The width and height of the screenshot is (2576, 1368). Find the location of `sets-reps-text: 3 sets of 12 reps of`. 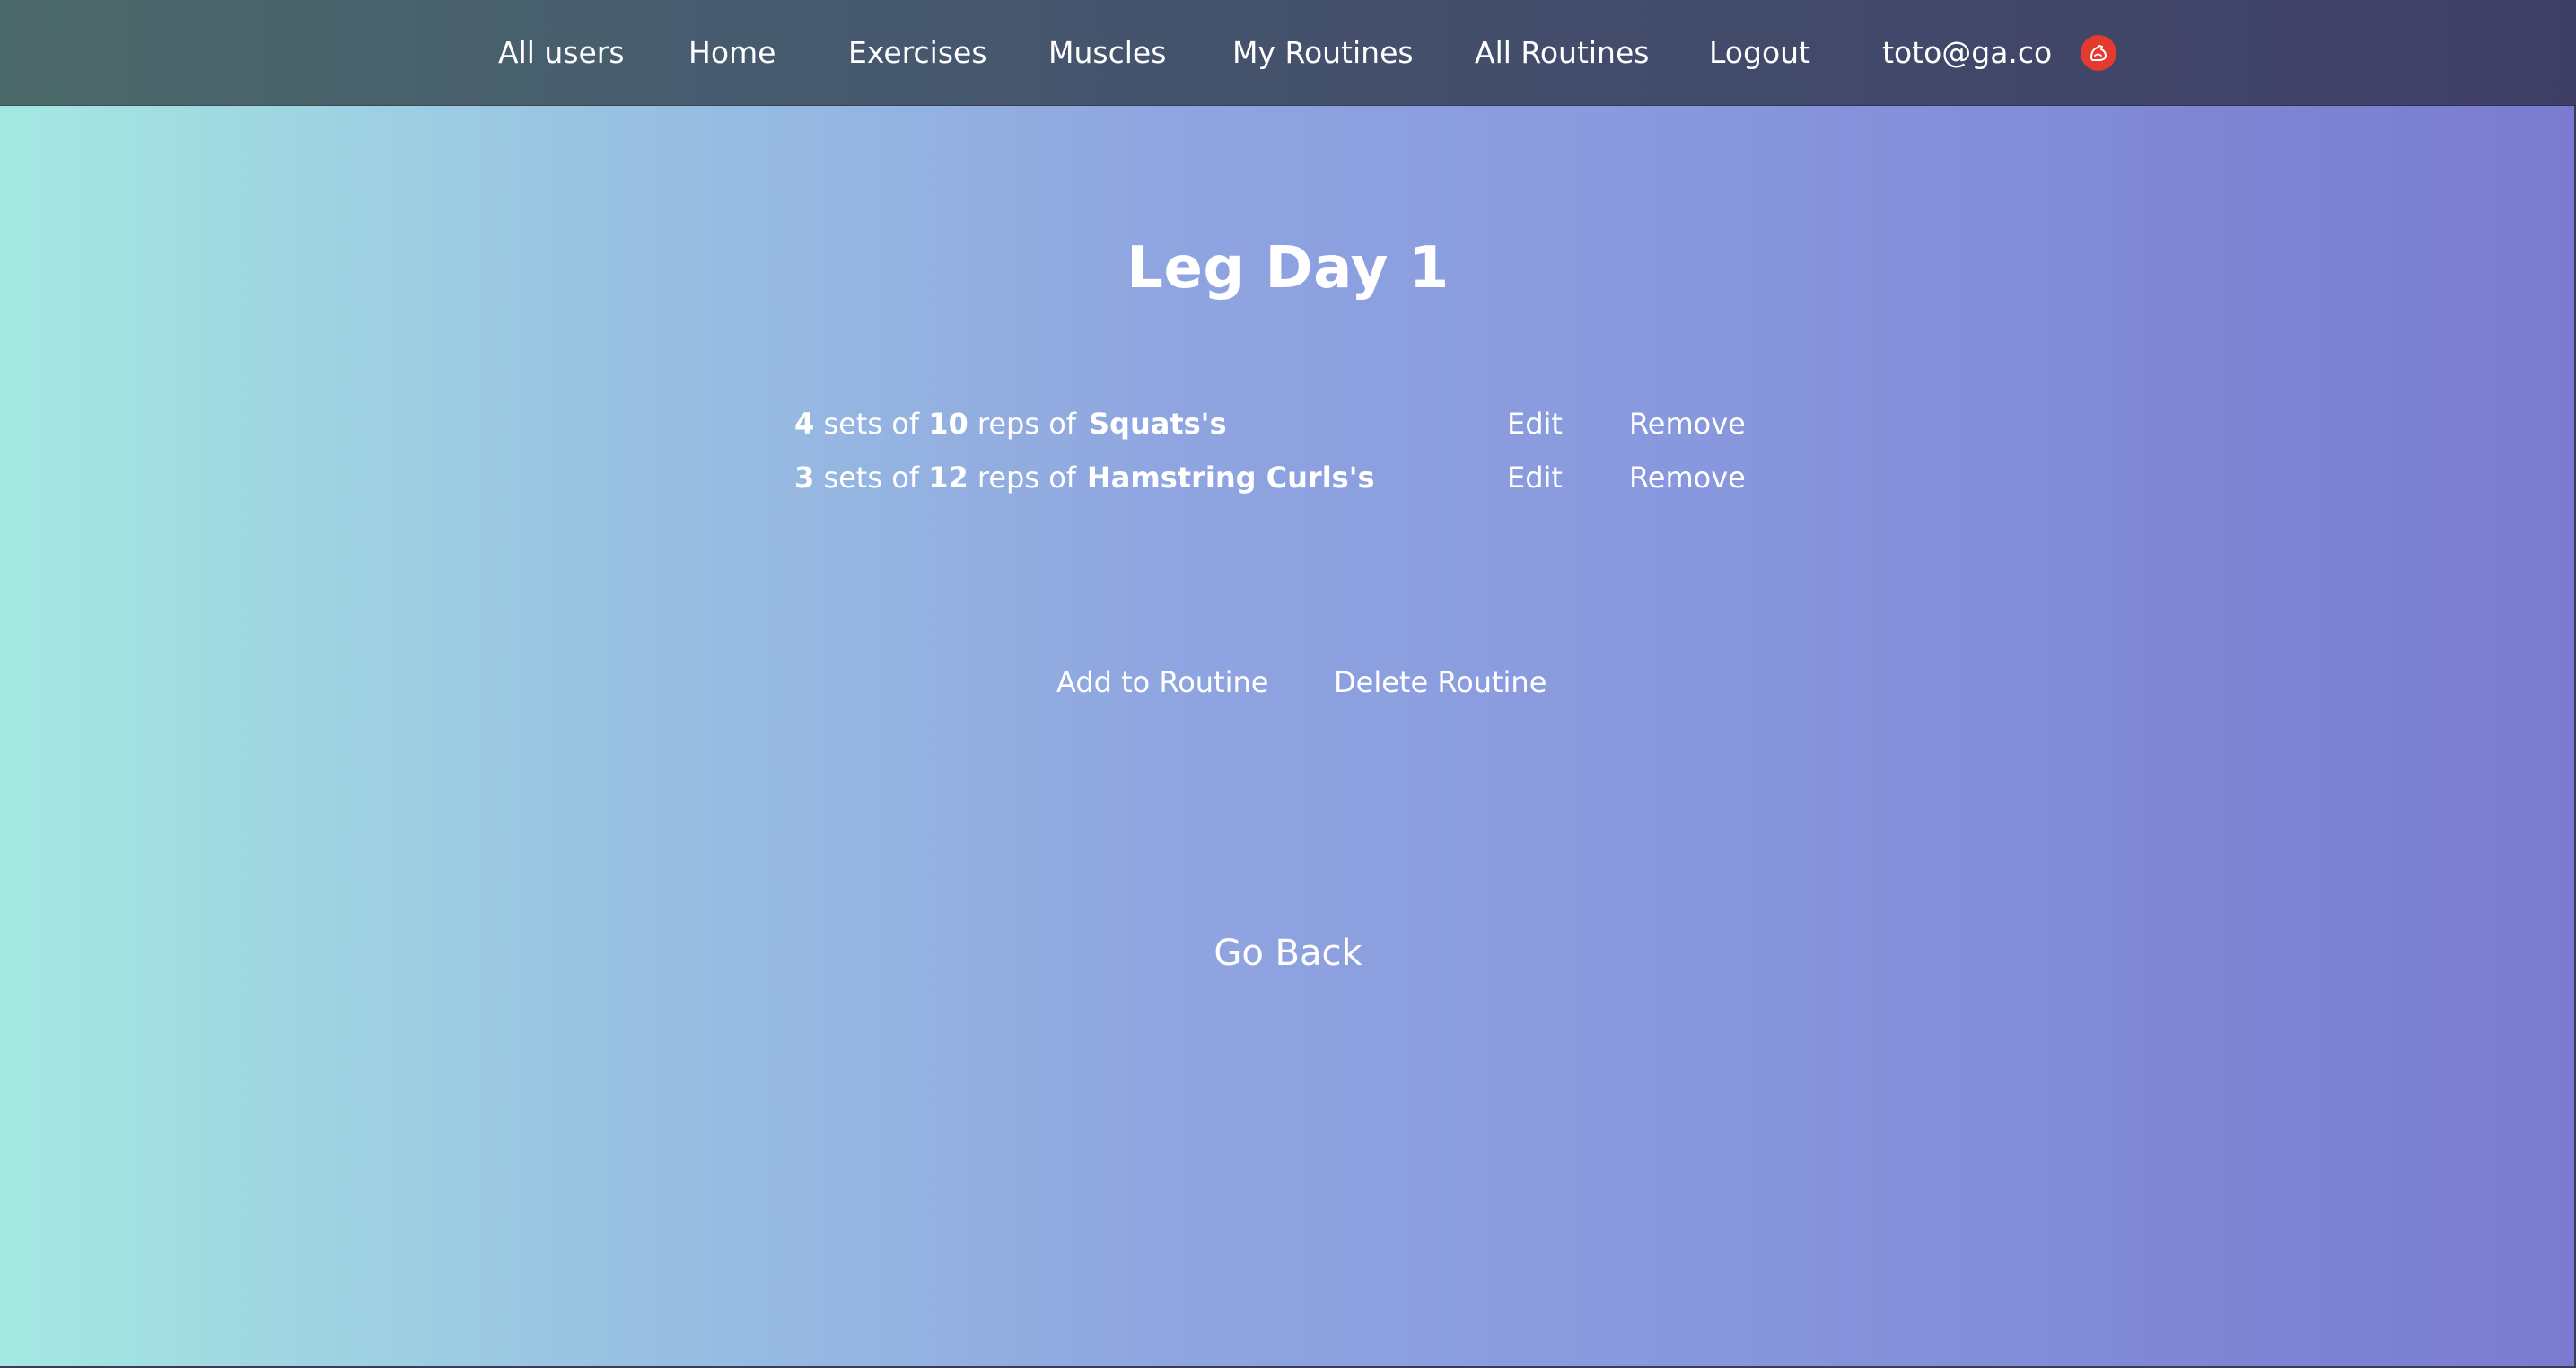

sets-reps-text: 3 sets of 12 reps of is located at coordinates (935, 477).